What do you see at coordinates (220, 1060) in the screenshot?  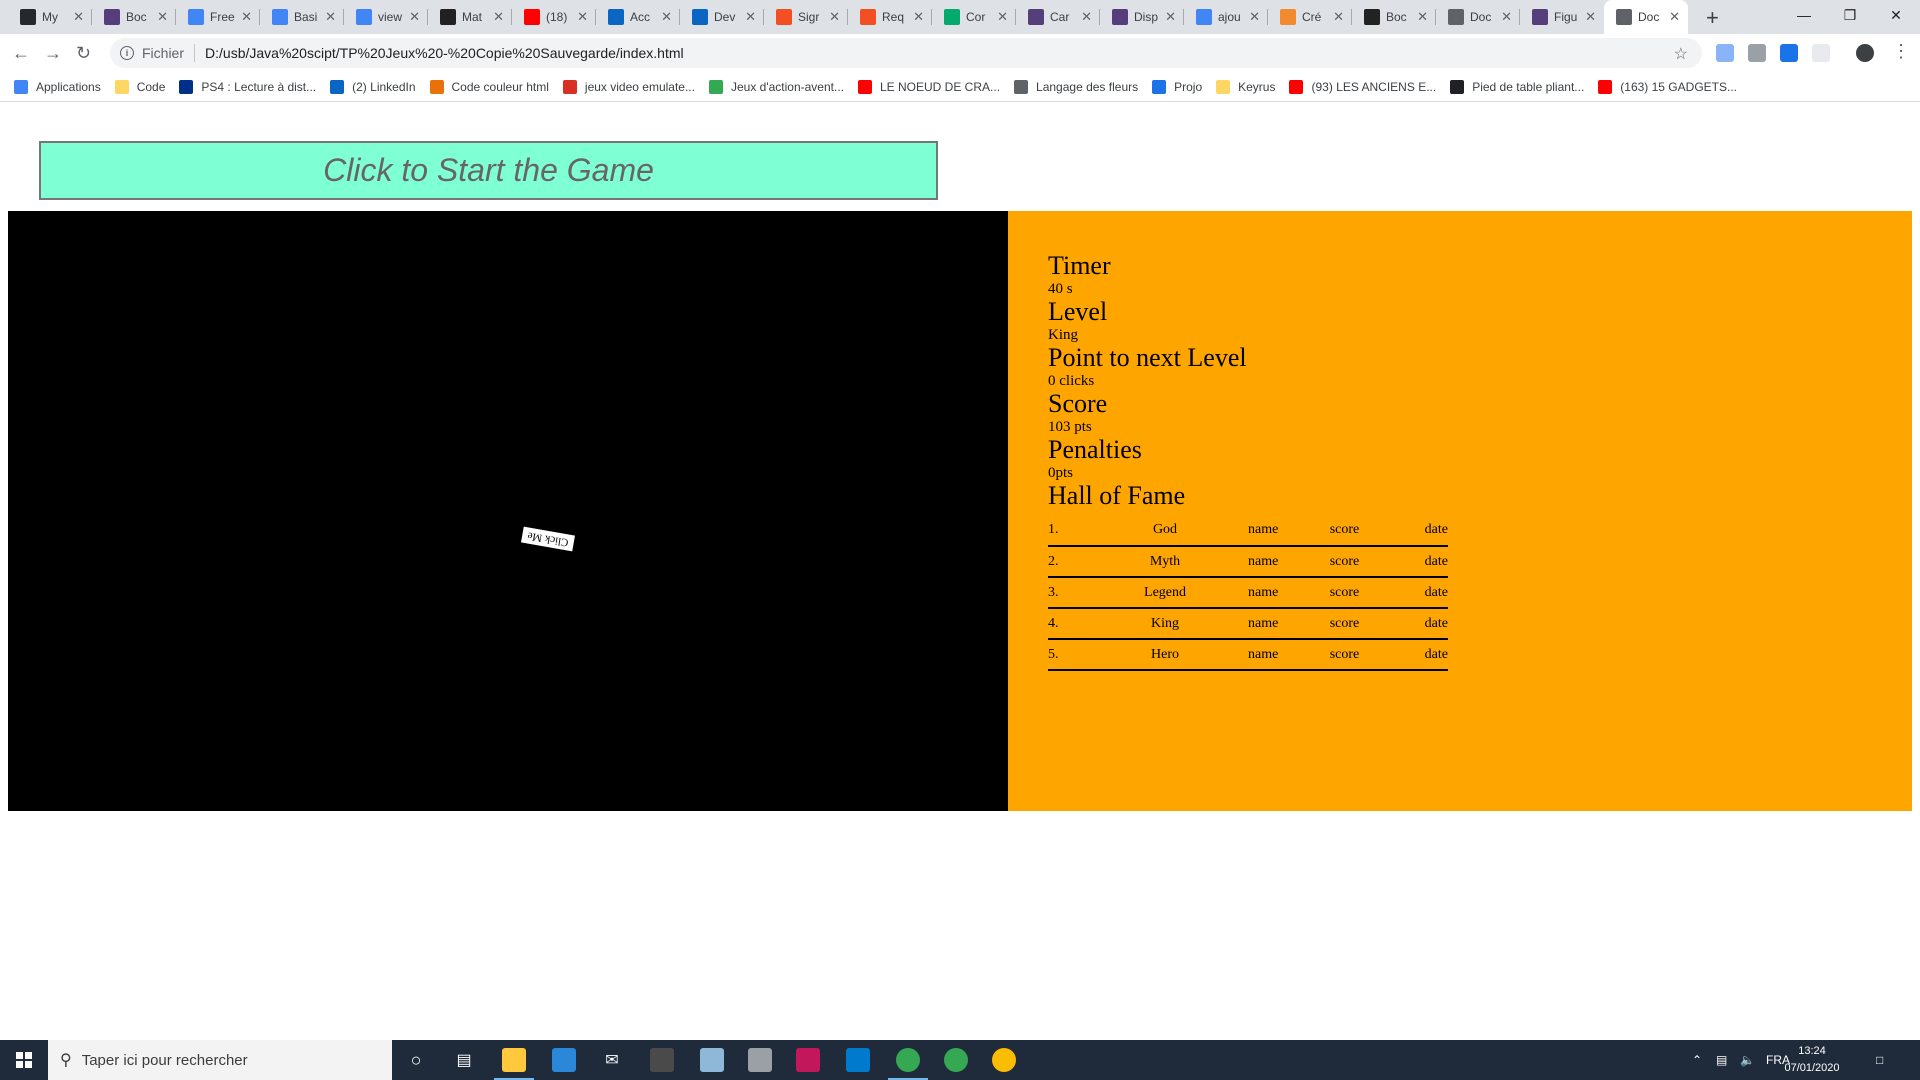 I see `taskbar-search-input: ⚲ Taper ici pour rechercher` at bounding box center [220, 1060].